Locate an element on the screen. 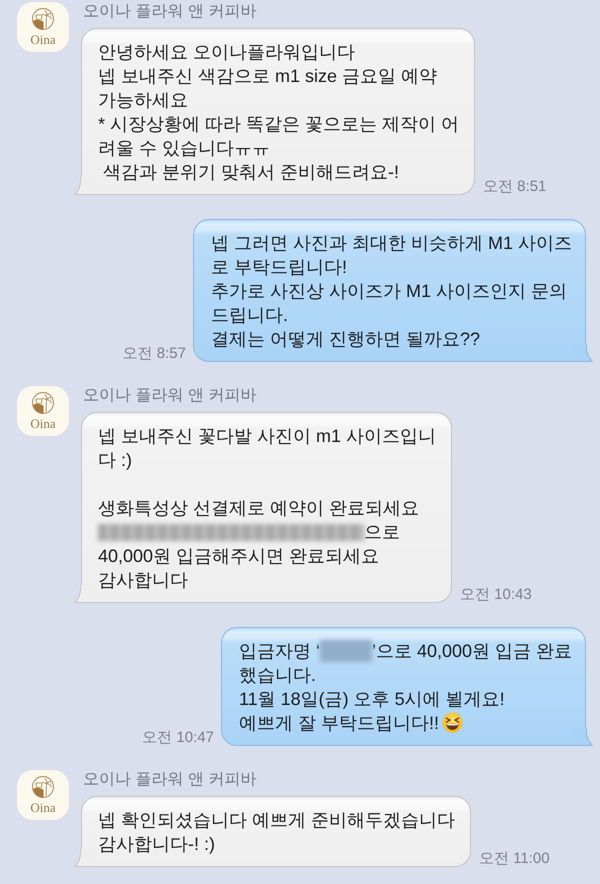 The image size is (600, 884). message-text: ’으로 40,000원 입금 완료 is located at coordinates (472, 651).